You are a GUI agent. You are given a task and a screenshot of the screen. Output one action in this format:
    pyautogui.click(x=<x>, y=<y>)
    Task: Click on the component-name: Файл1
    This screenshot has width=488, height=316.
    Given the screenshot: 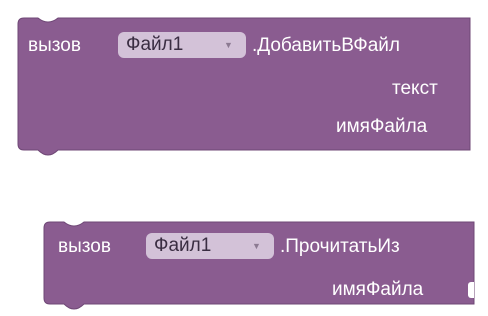 What is the action you would take?
    pyautogui.click(x=183, y=245)
    